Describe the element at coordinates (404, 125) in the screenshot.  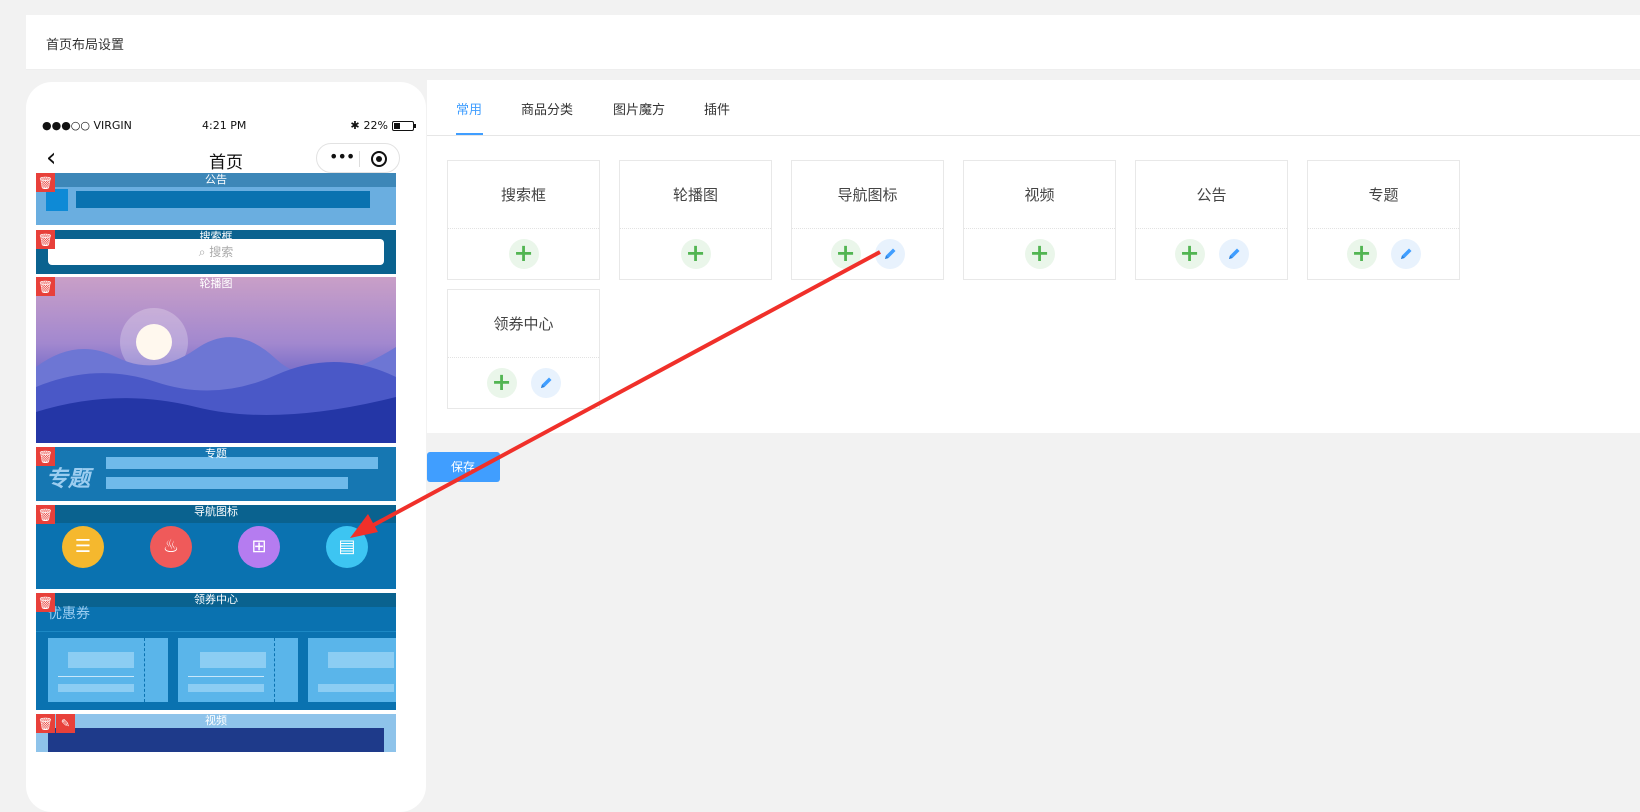
I see `battery-icon` at that location.